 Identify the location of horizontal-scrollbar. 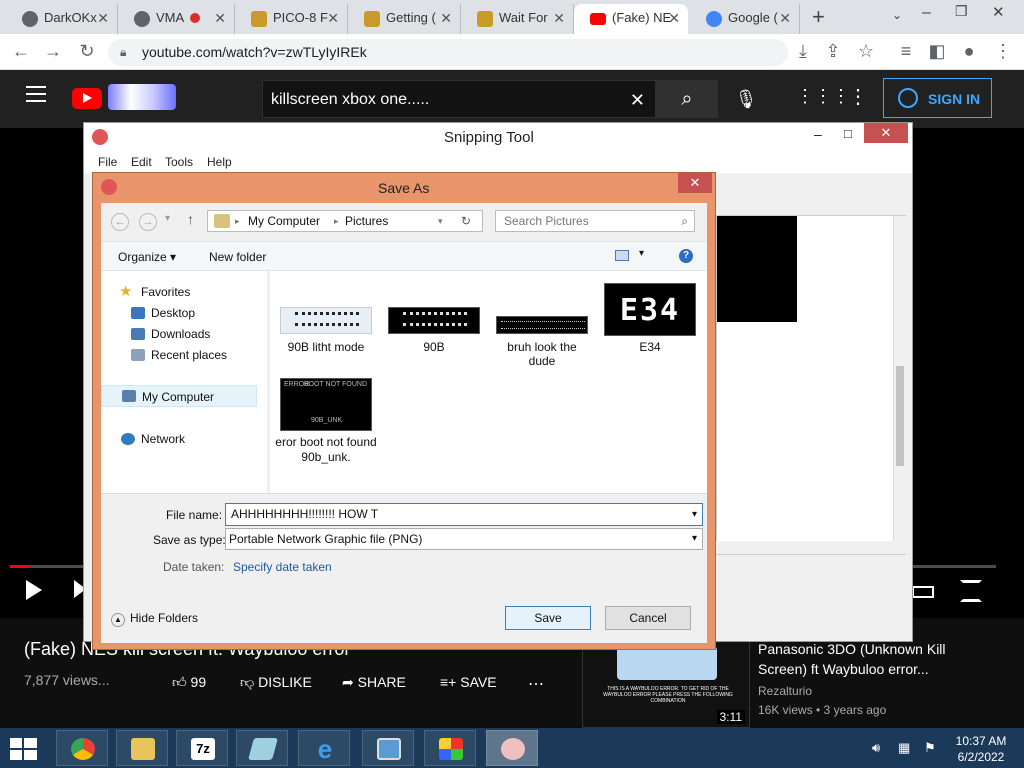
(805, 547).